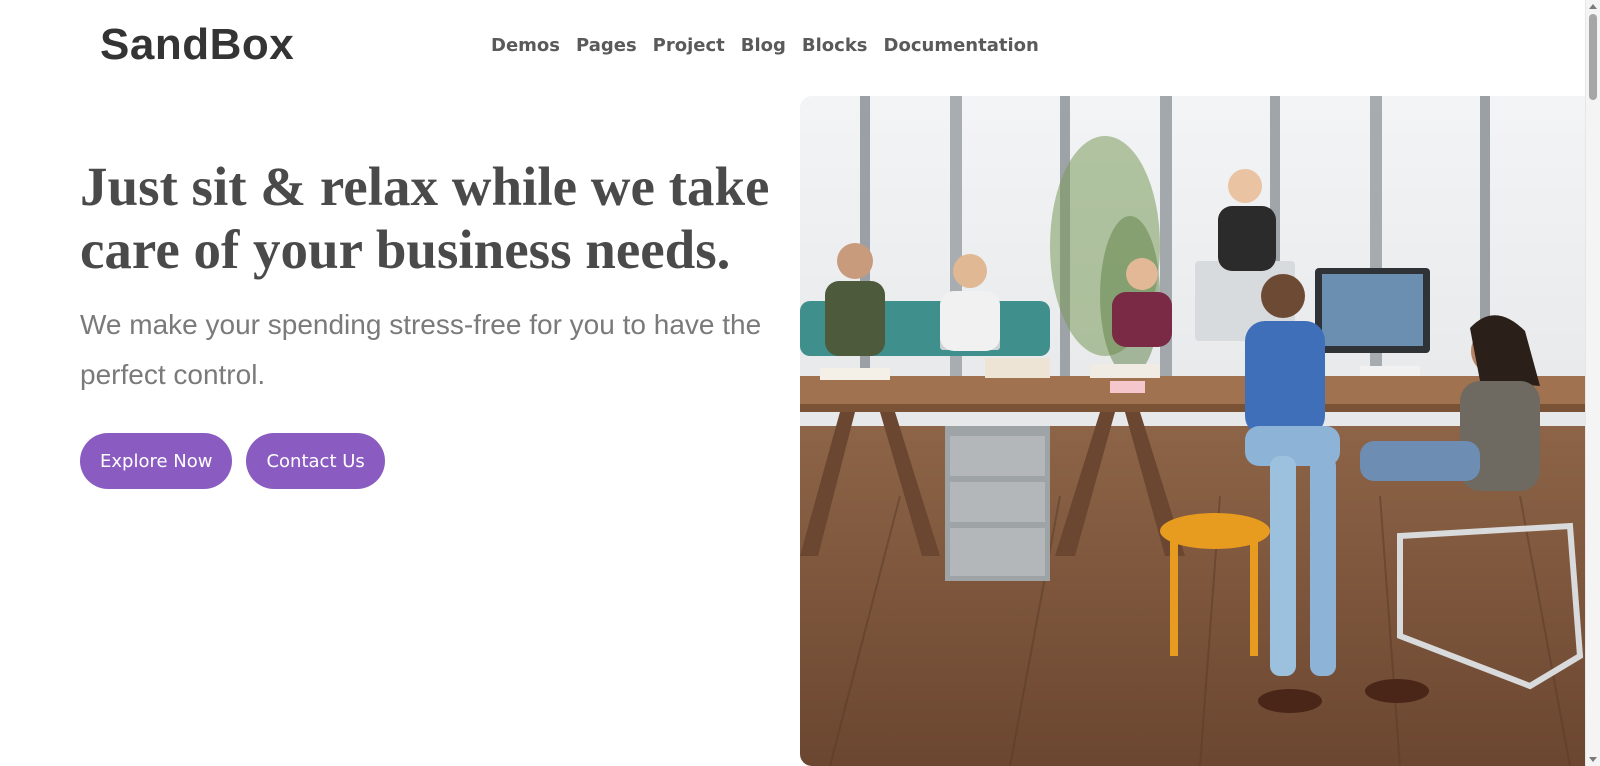  I want to click on scroll-up-icon, so click(1593, 6).